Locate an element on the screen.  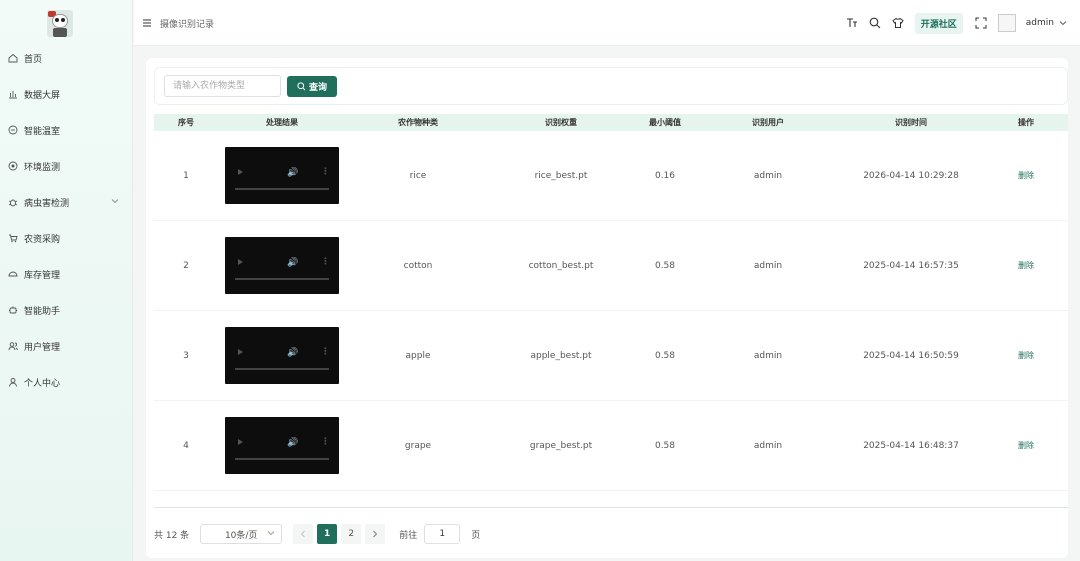
inventory-icon is located at coordinates (13, 274).